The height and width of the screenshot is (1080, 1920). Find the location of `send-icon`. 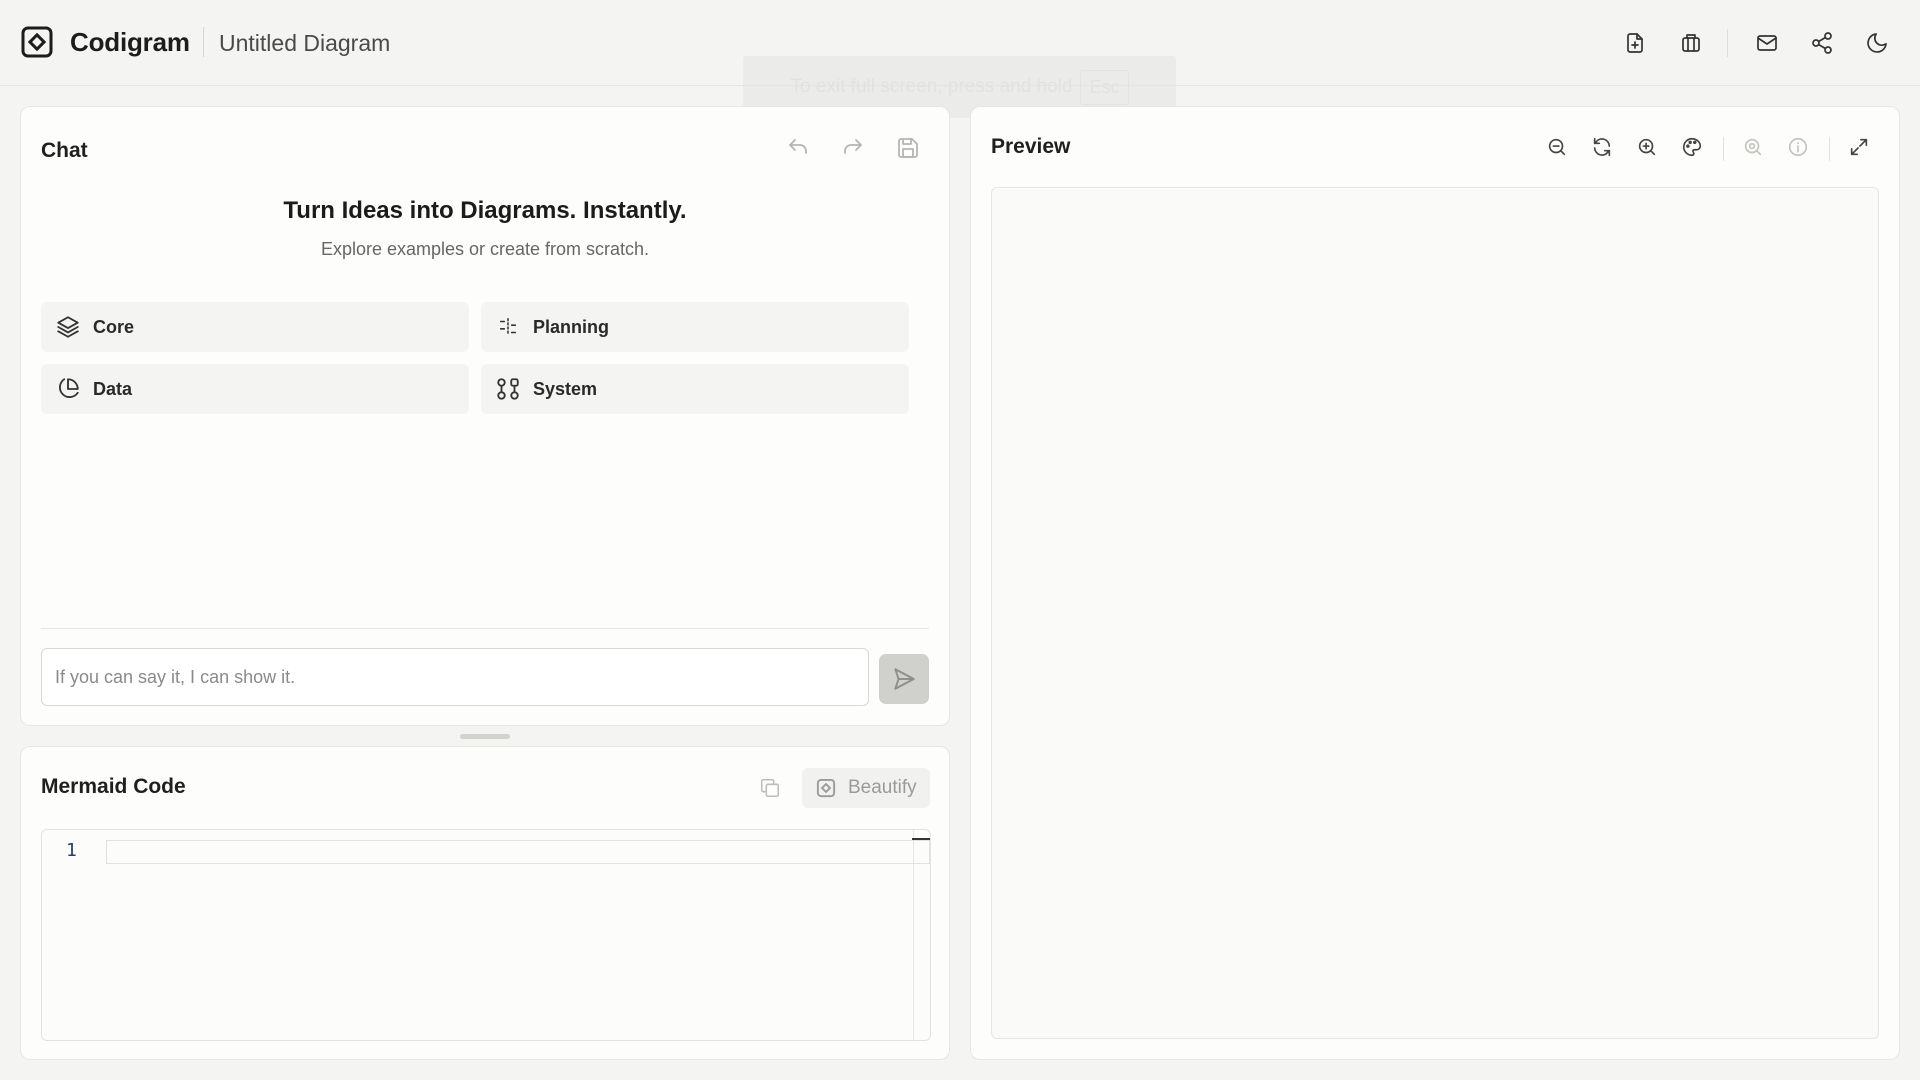

send-icon is located at coordinates (904, 679).